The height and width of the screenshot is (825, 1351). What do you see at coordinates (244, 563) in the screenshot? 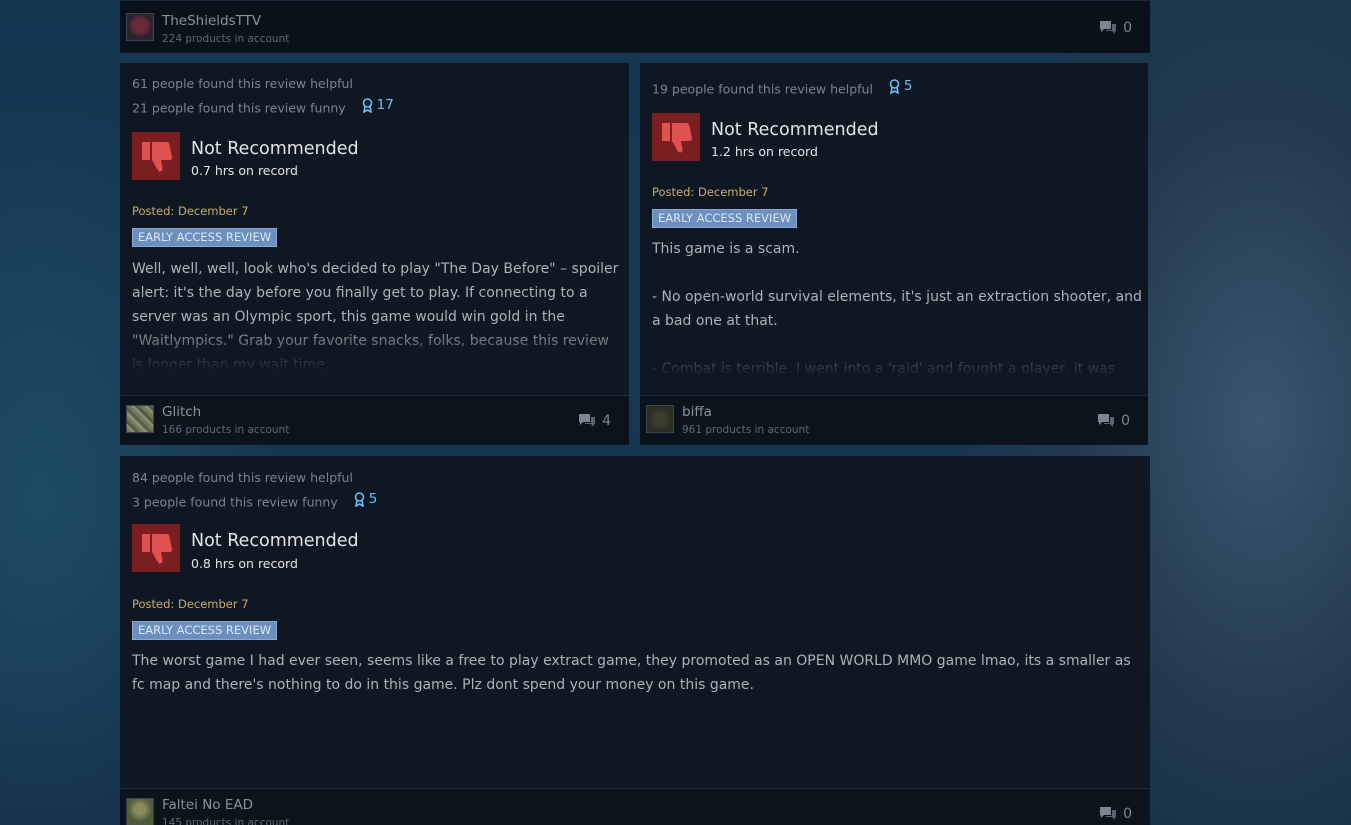
I see `hours-on-record: 0.8 hrs on record` at bounding box center [244, 563].